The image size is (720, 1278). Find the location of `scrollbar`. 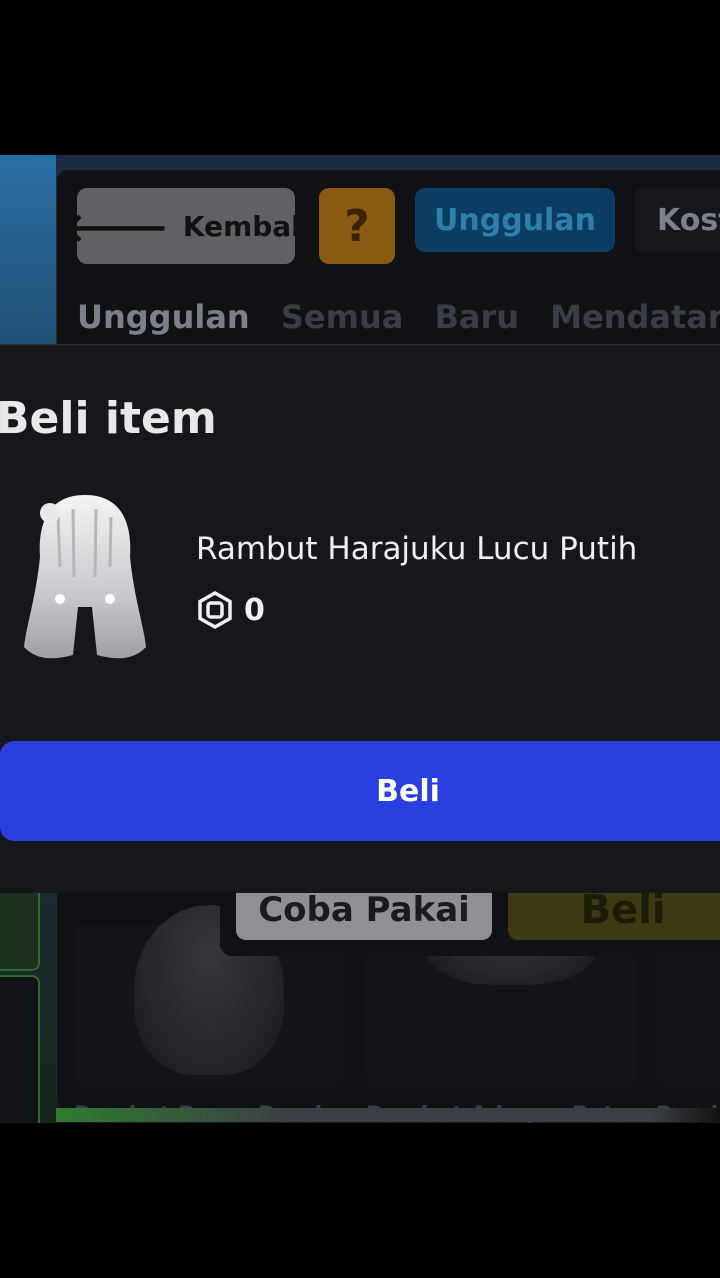

scrollbar is located at coordinates (388, 1115).